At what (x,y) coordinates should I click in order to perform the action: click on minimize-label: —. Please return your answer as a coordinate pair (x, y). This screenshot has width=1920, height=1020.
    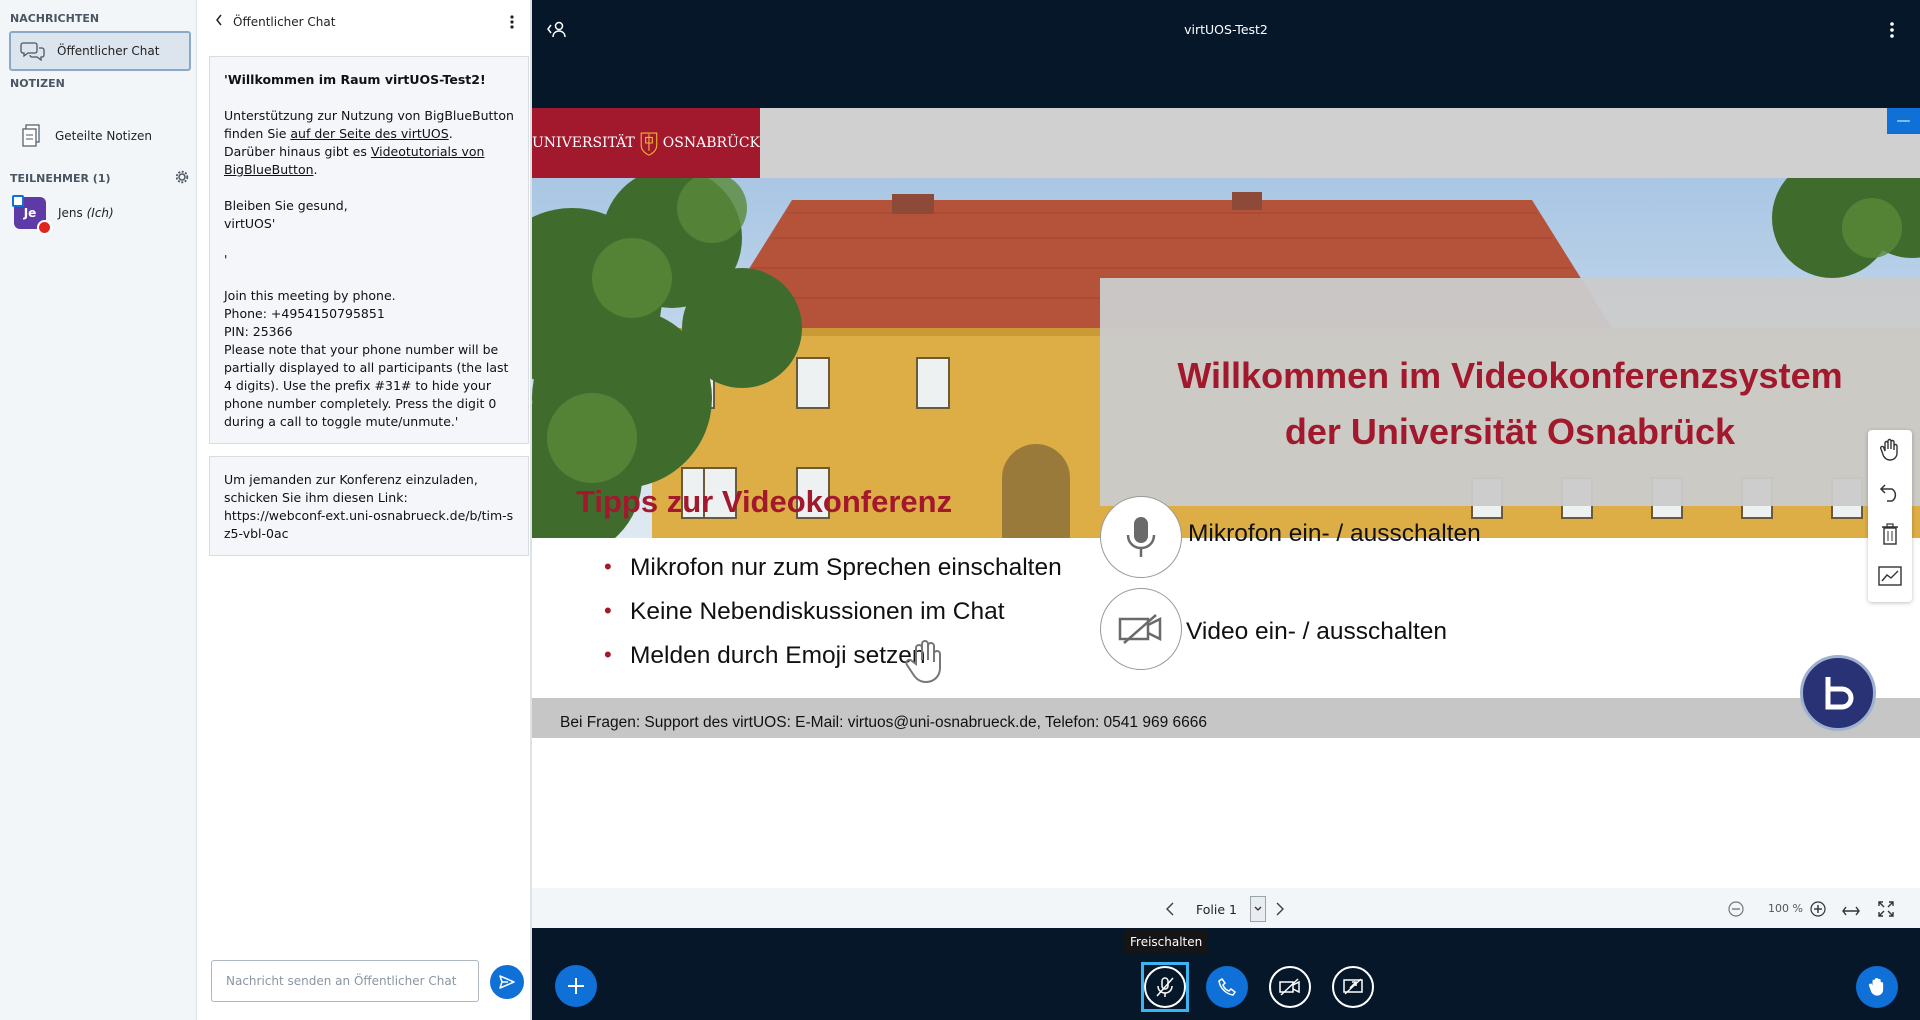
    Looking at the image, I should click on (1903, 121).